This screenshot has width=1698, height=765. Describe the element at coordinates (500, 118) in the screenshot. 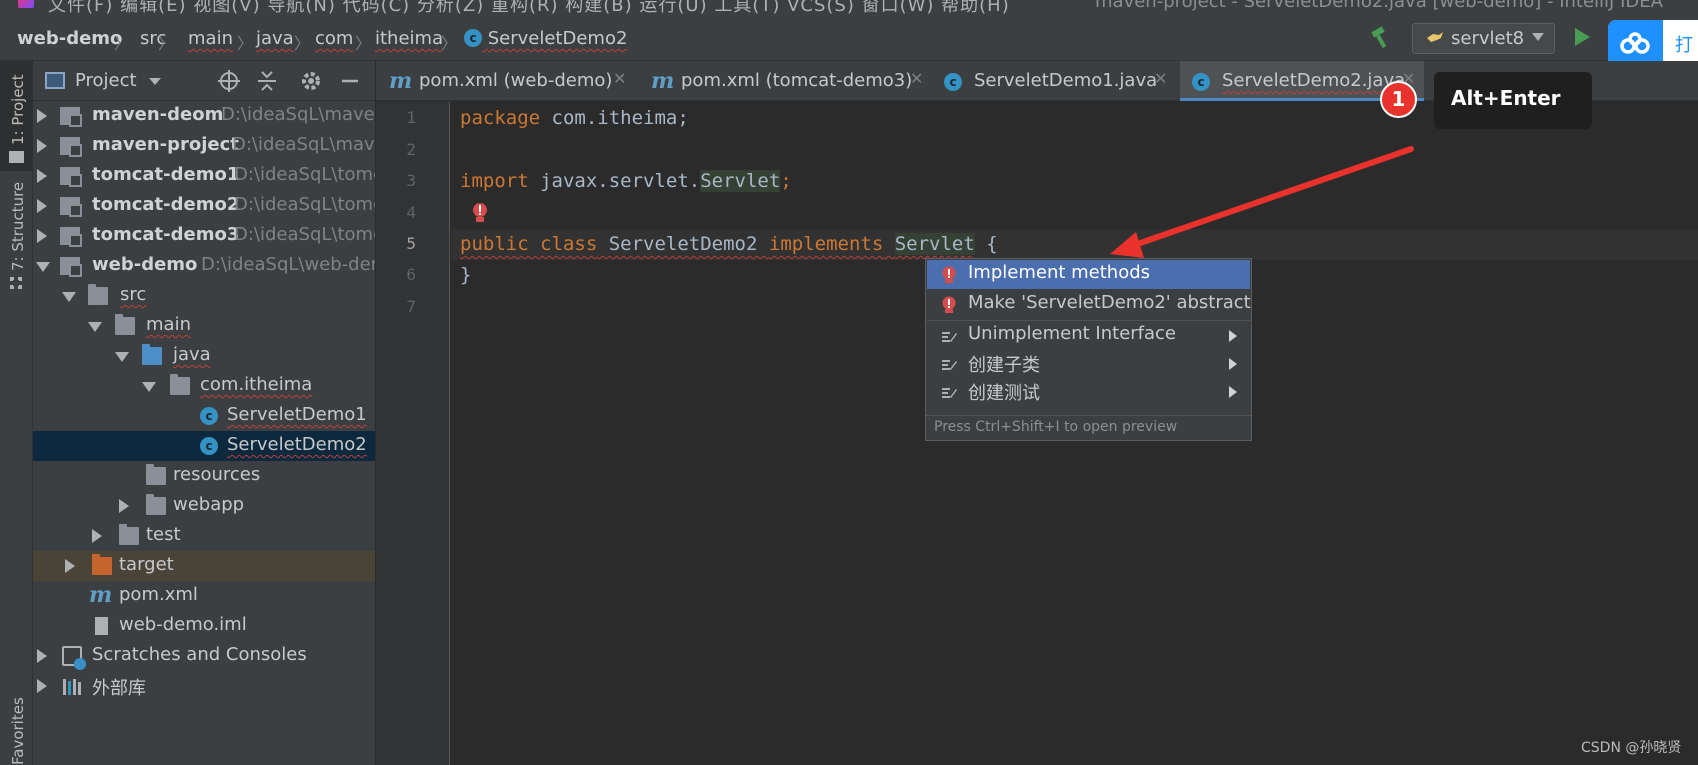

I see `keyword: package` at that location.